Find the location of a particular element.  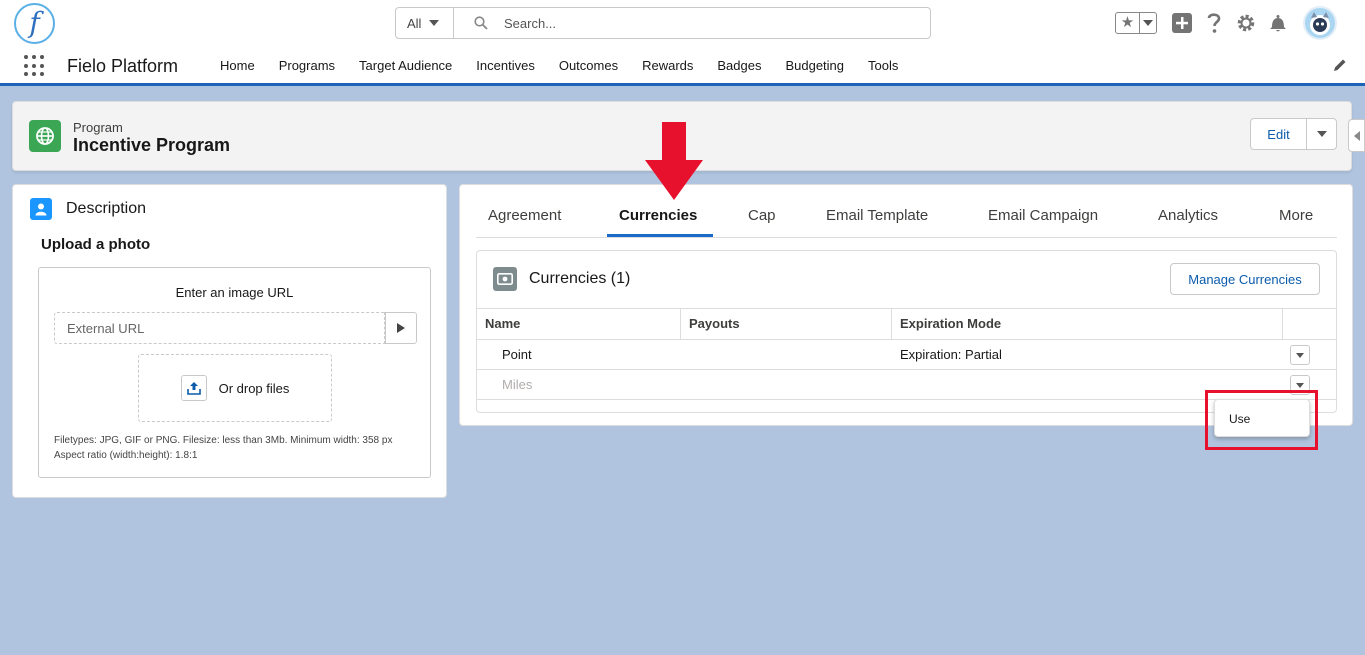

edit-button: Edit is located at coordinates (1278, 134).